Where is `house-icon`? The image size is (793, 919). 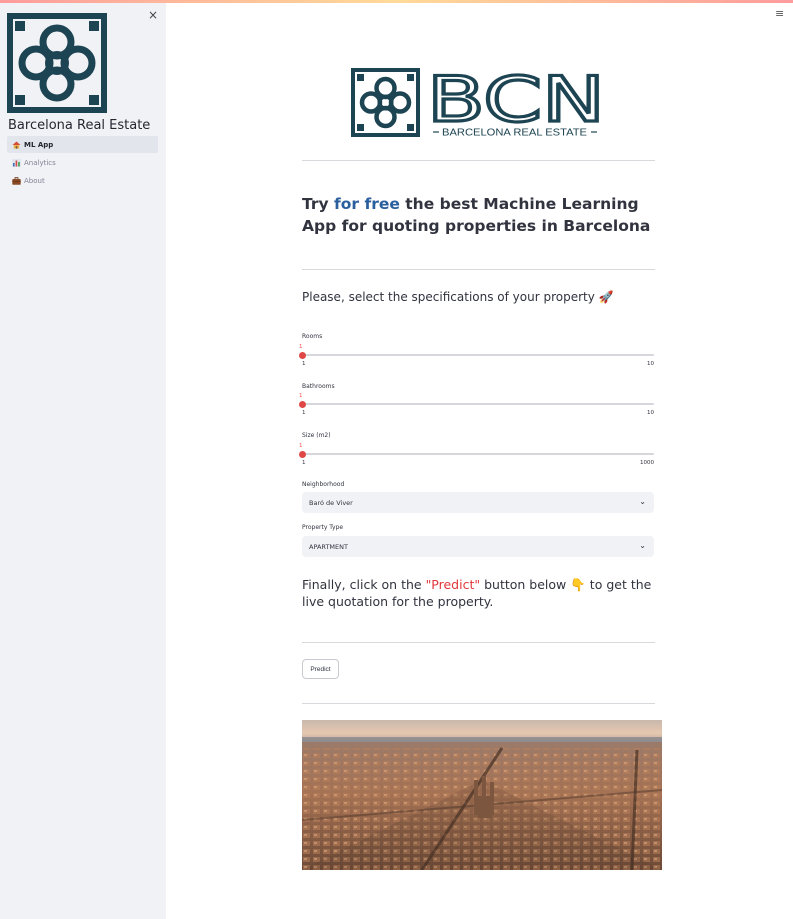 house-icon is located at coordinates (16, 145).